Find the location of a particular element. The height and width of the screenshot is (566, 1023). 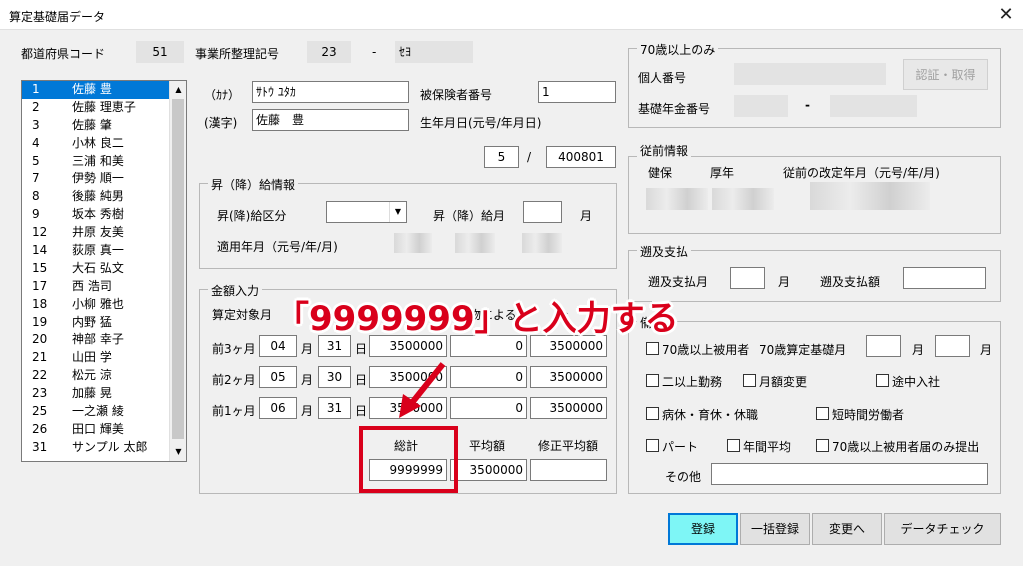

pension-no1-input is located at coordinates (761, 106).